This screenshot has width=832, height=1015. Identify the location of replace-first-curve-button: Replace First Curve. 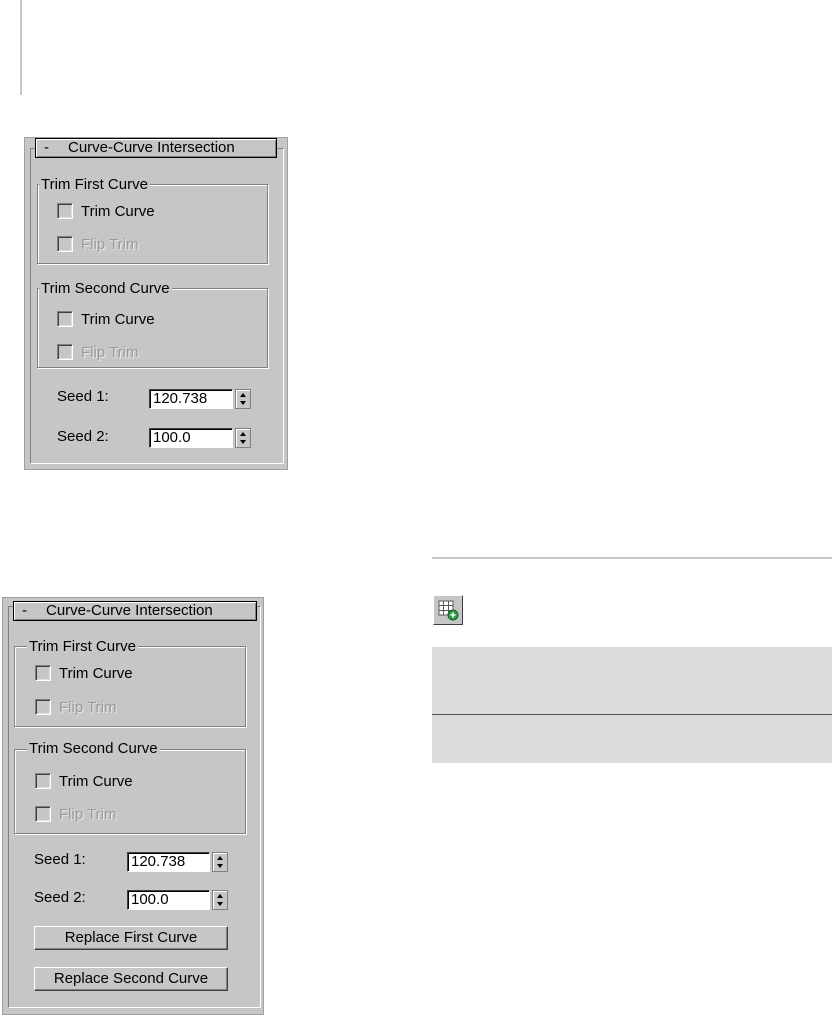
(131, 938).